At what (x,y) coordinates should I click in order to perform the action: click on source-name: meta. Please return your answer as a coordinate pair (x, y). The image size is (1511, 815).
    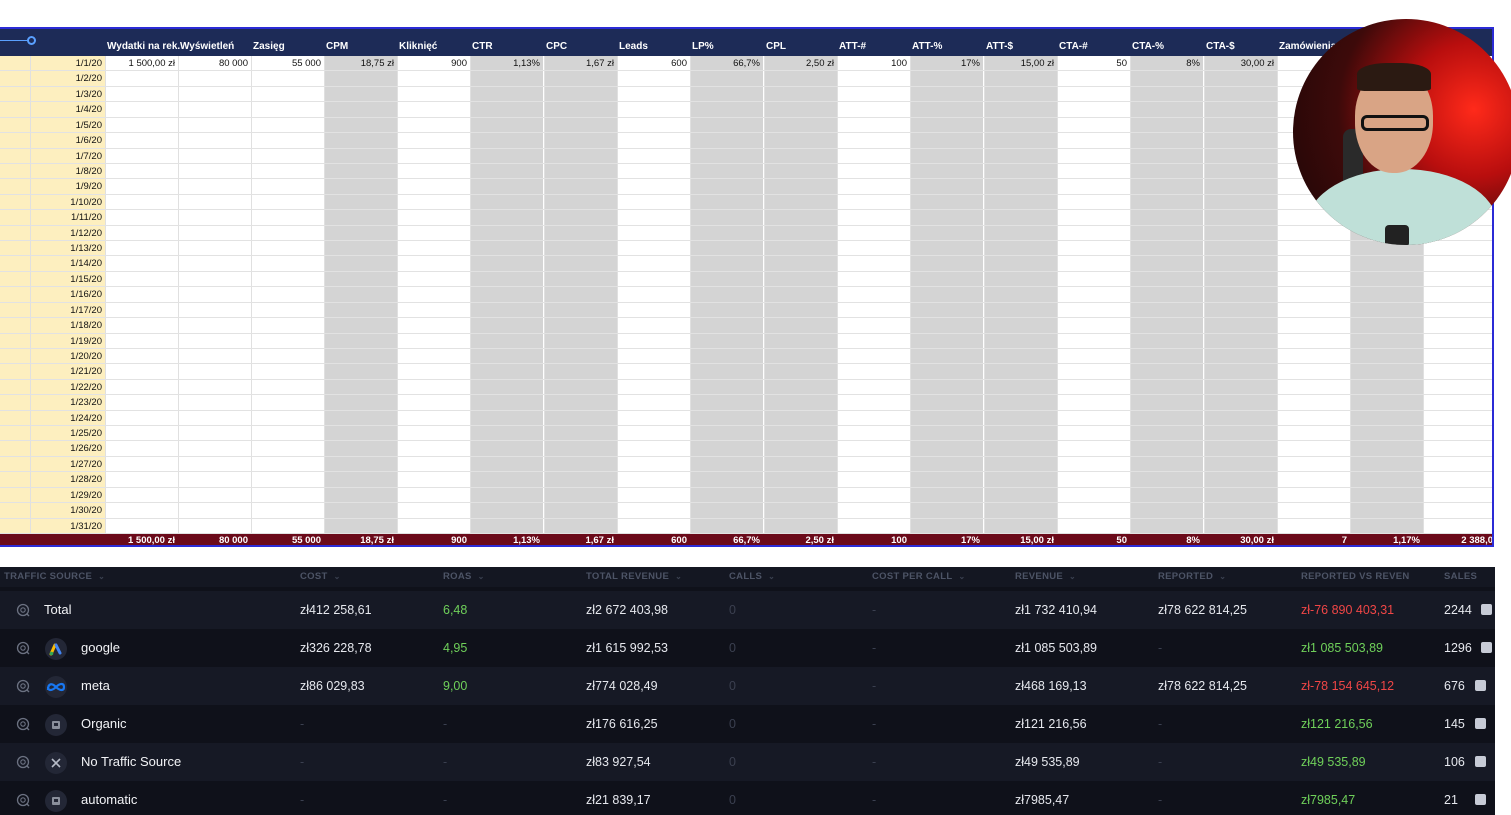
    Looking at the image, I should click on (95, 685).